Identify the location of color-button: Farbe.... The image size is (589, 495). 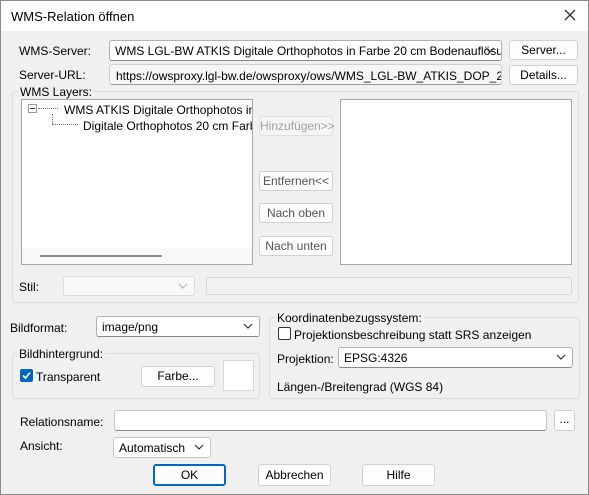
(178, 376).